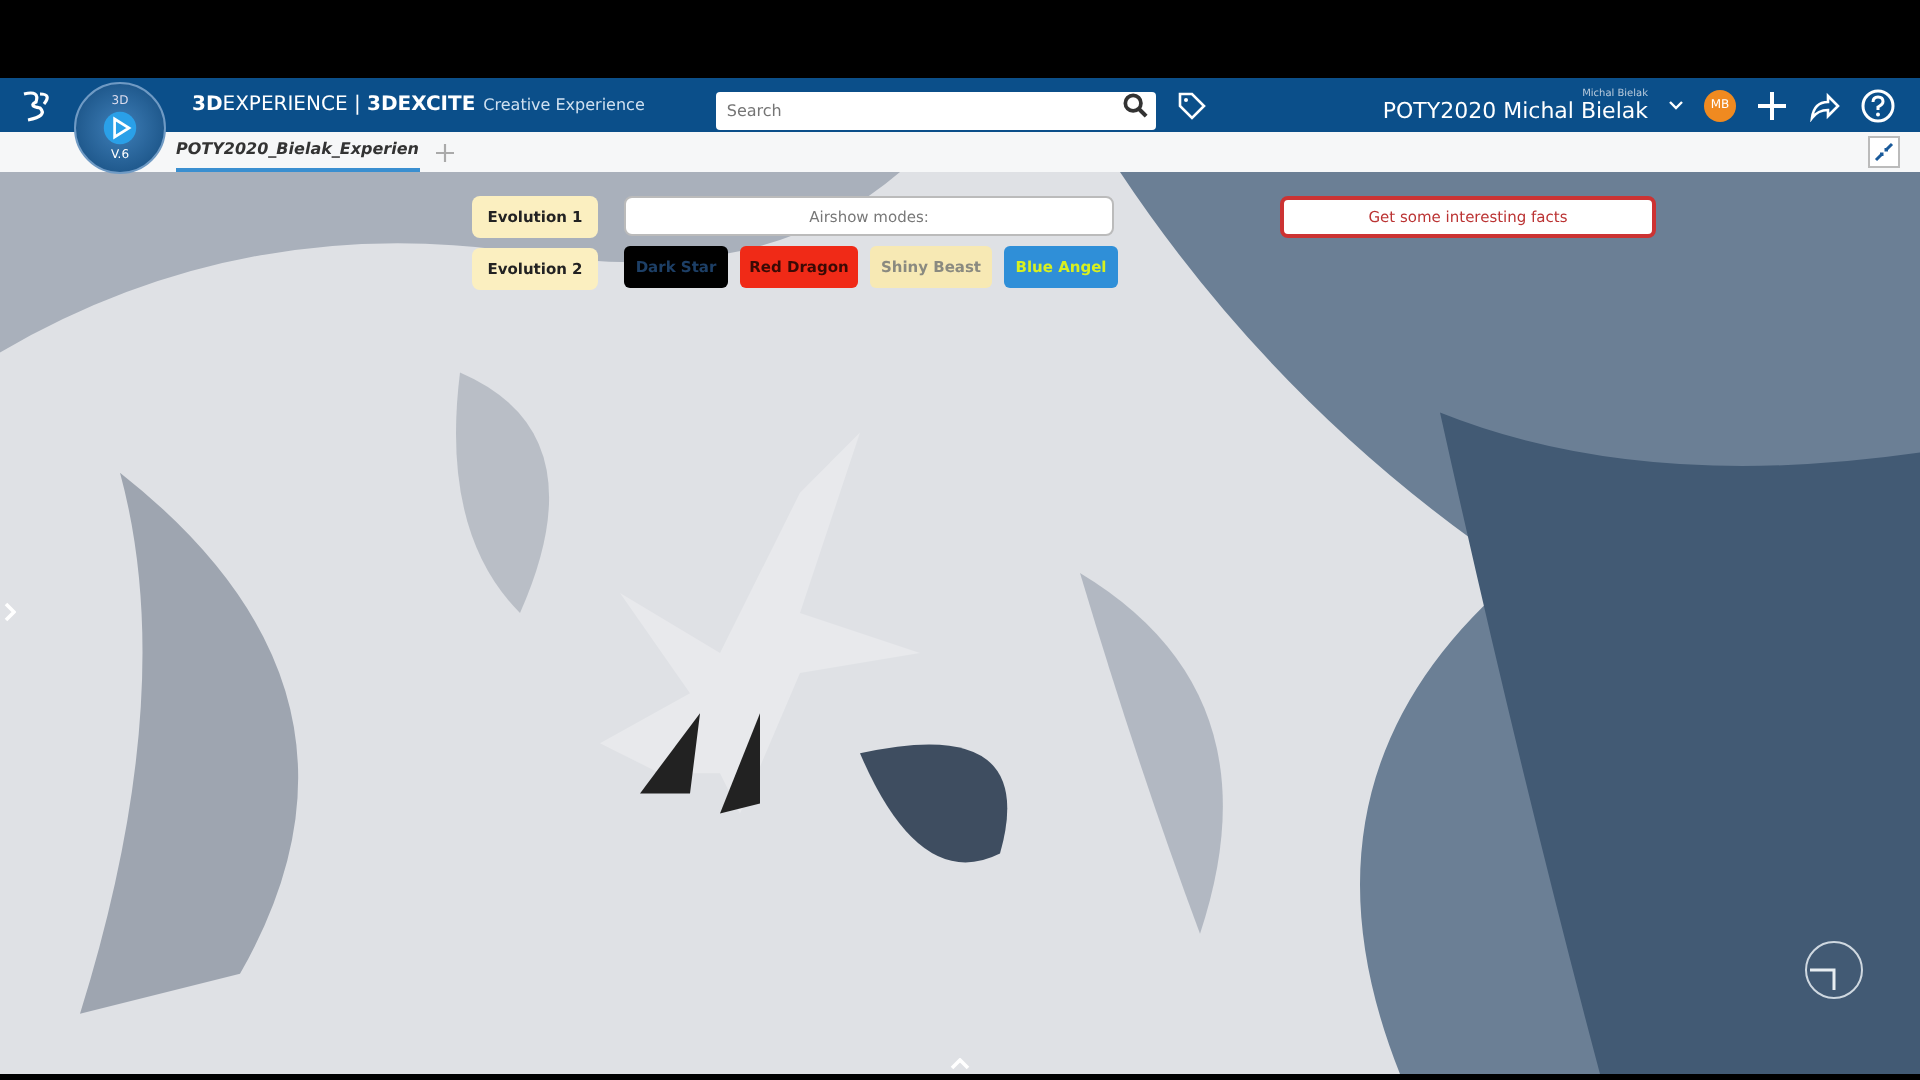  Describe the element at coordinates (564, 105) in the screenshot. I see `app-subtitle: Creative Experience` at that location.